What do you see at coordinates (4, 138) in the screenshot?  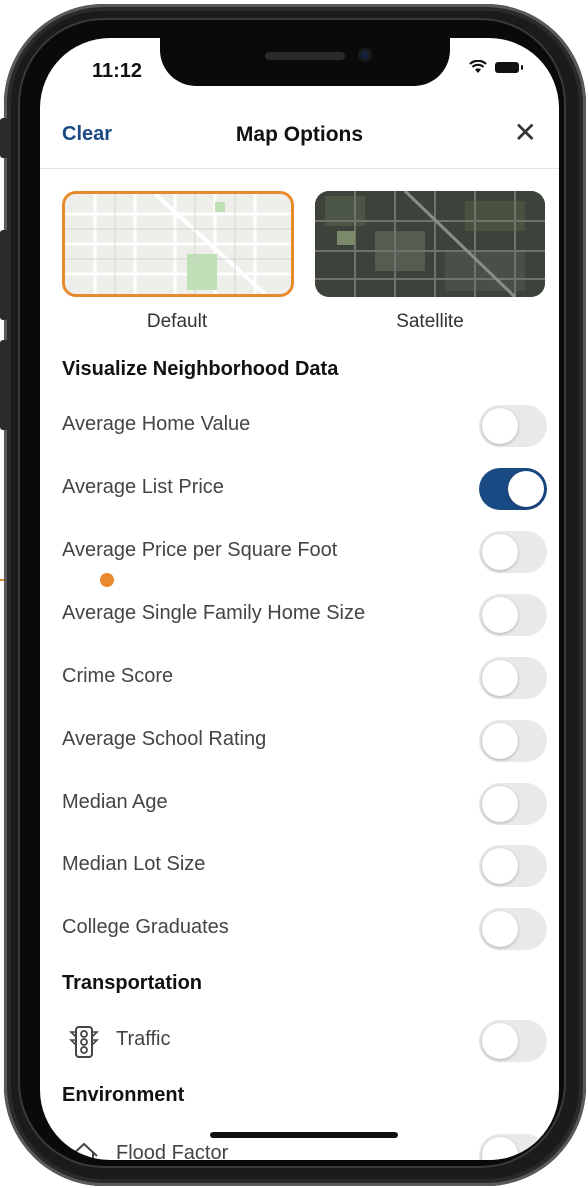 I see `mute-switch` at bounding box center [4, 138].